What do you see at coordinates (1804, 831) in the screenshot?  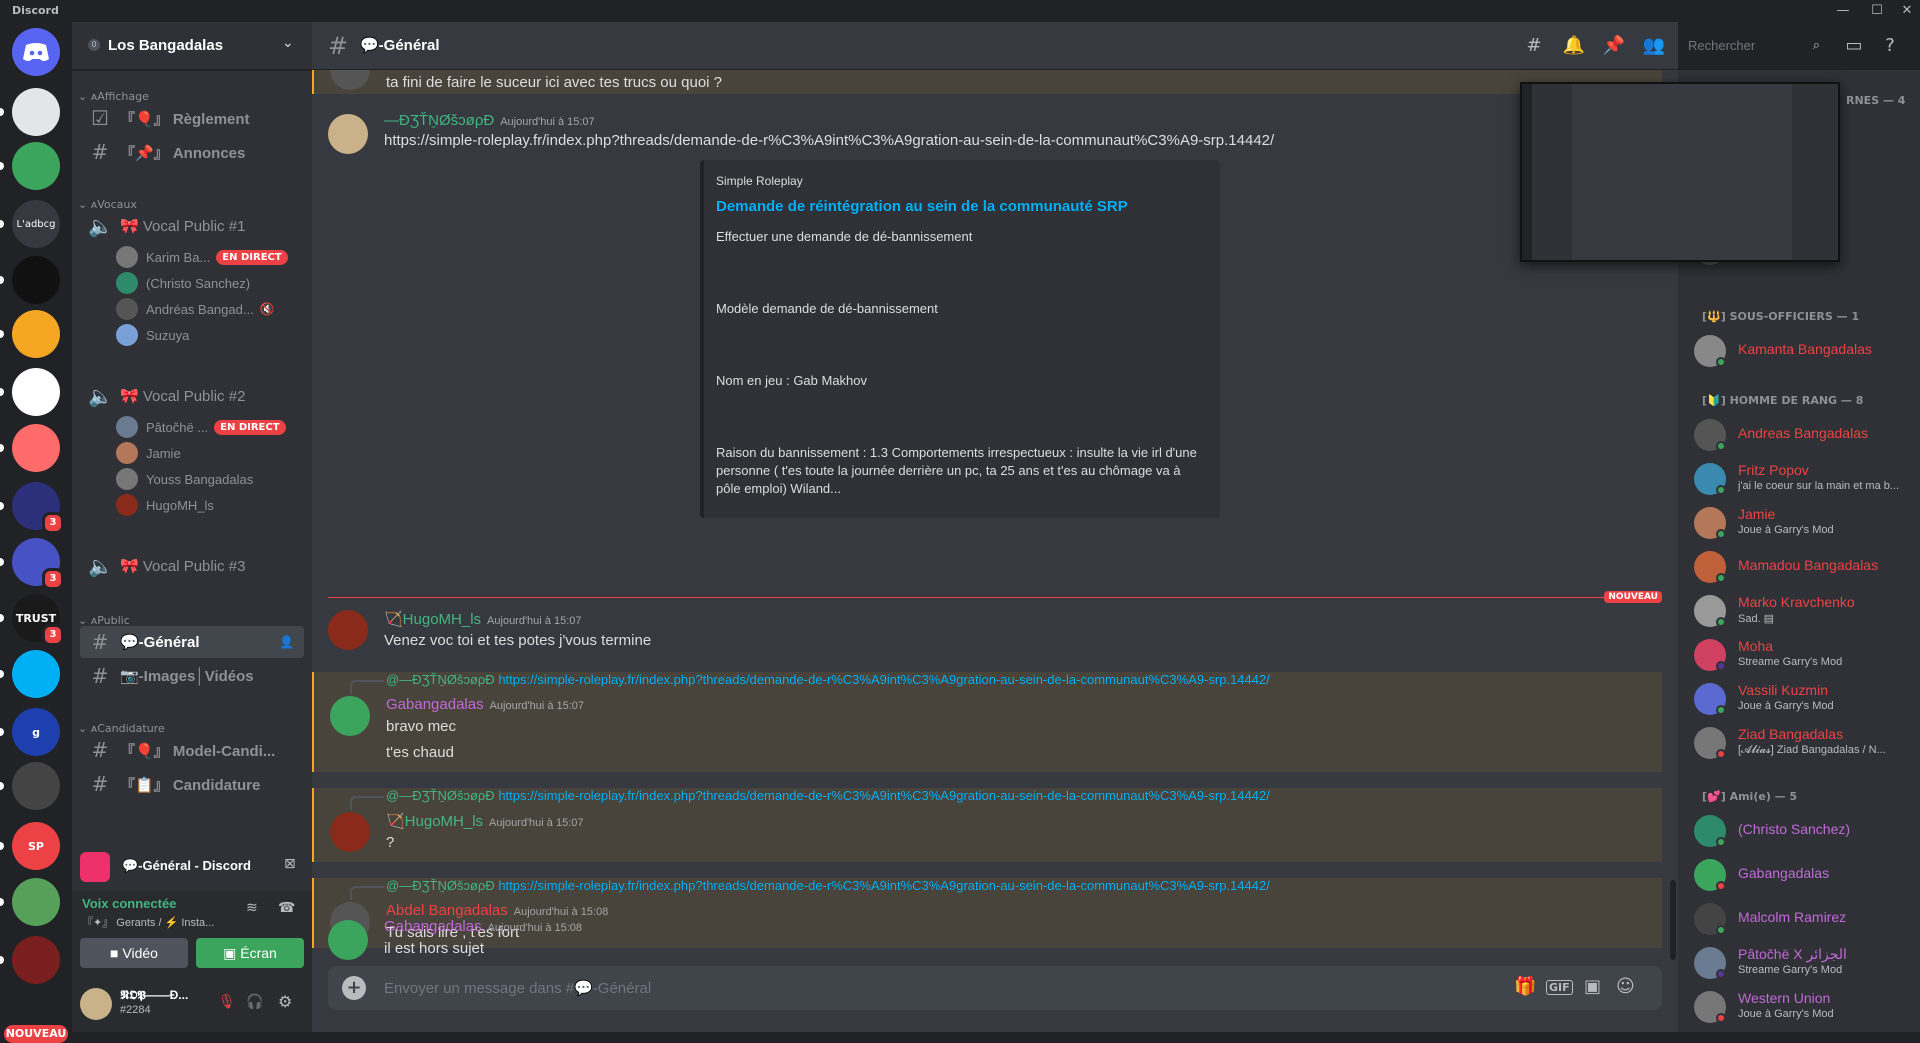 I see `member-item: (Christo Sanchez)` at bounding box center [1804, 831].